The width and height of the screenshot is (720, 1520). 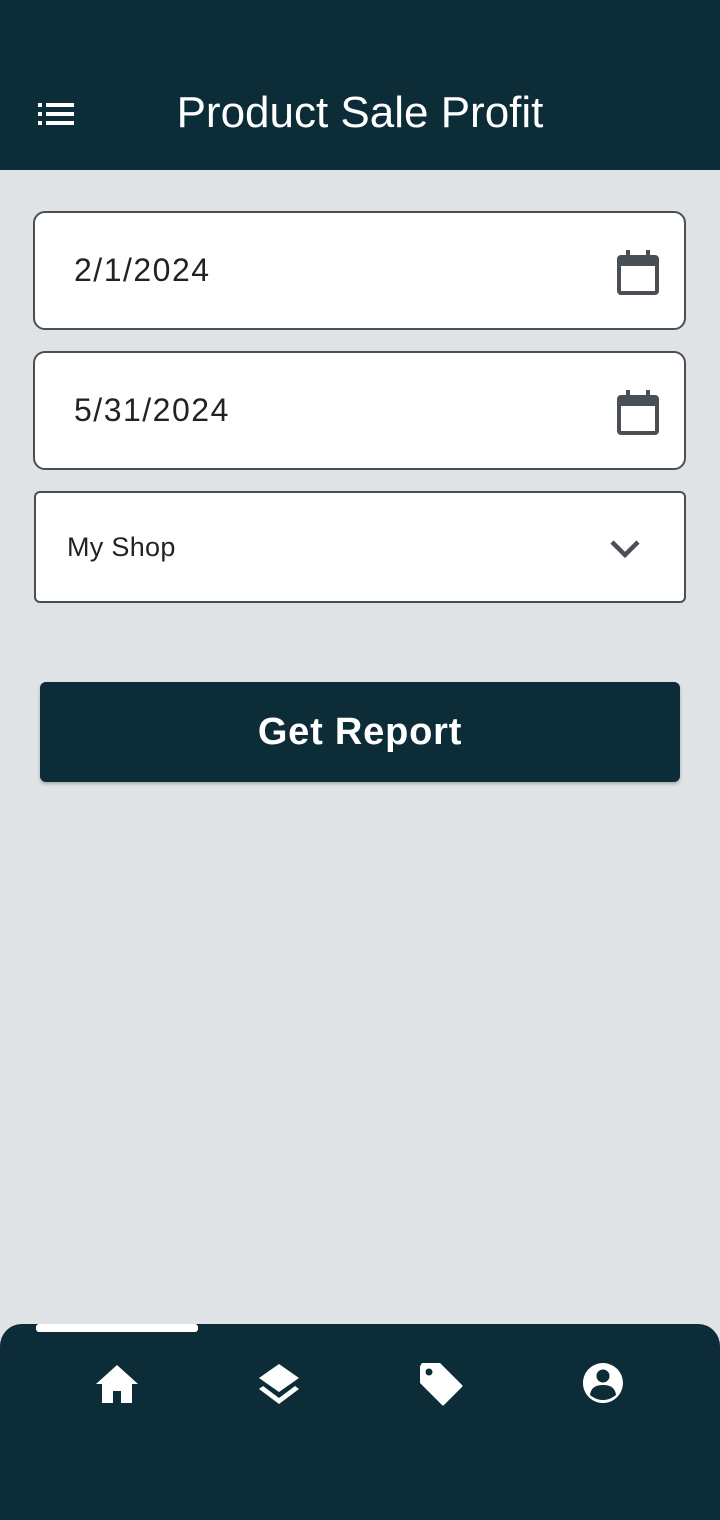 I want to click on nav-layers, so click(x=279, y=1384).